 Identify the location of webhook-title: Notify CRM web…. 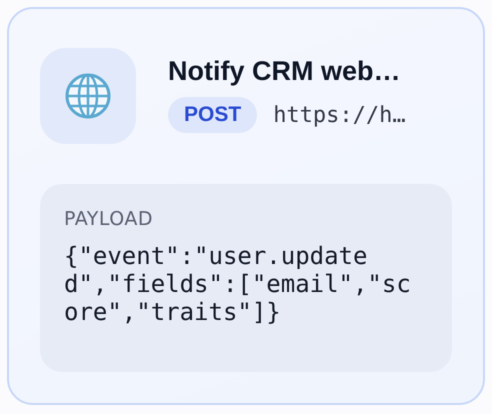
(285, 71).